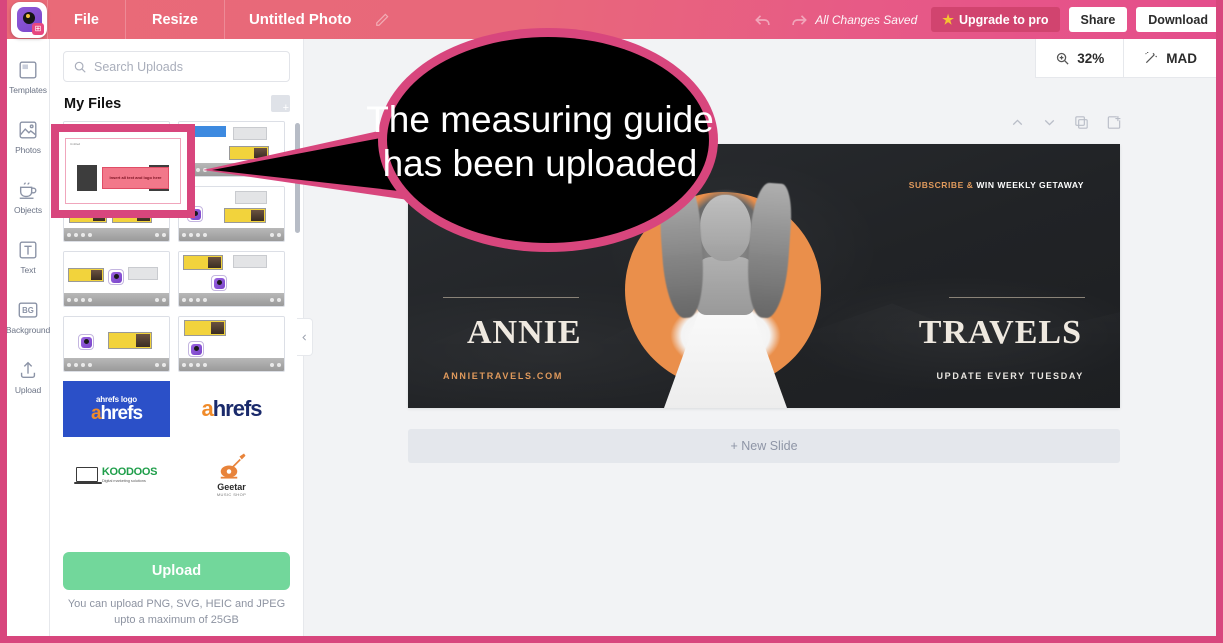  Describe the element at coordinates (1028, 185) in the screenshot. I see `subscribe-suffix: WIN WEEKLY GETAWAY` at that location.